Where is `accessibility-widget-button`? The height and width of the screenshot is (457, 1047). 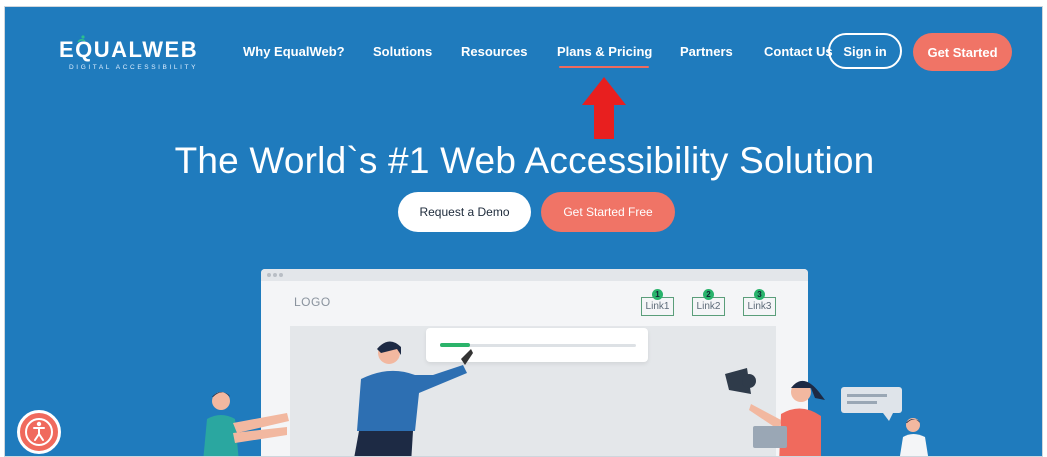
accessibility-widget-button is located at coordinates (39, 432).